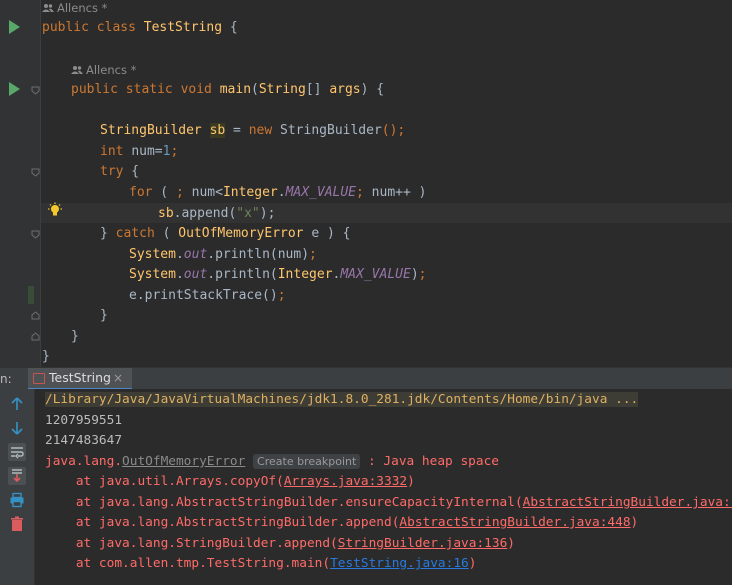 Image resolution: width=732 pixels, height=585 pixels. Describe the element at coordinates (277, 193) in the screenshot. I see `code-line: for ( ; num<Integer.MAX_VALUE; num++ )` at that location.